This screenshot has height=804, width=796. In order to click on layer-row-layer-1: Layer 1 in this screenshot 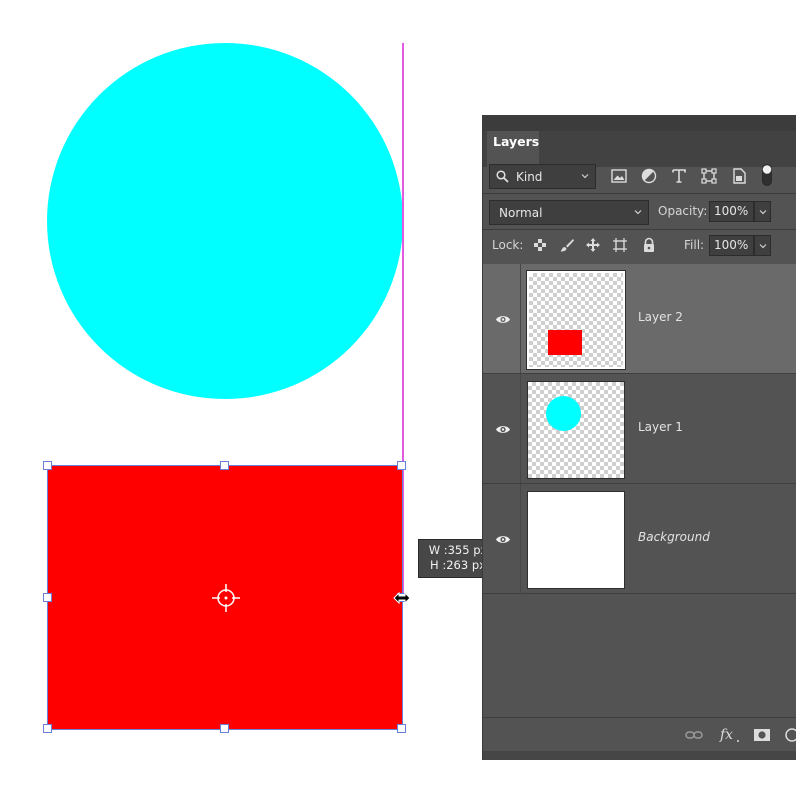, I will do `click(639, 429)`.